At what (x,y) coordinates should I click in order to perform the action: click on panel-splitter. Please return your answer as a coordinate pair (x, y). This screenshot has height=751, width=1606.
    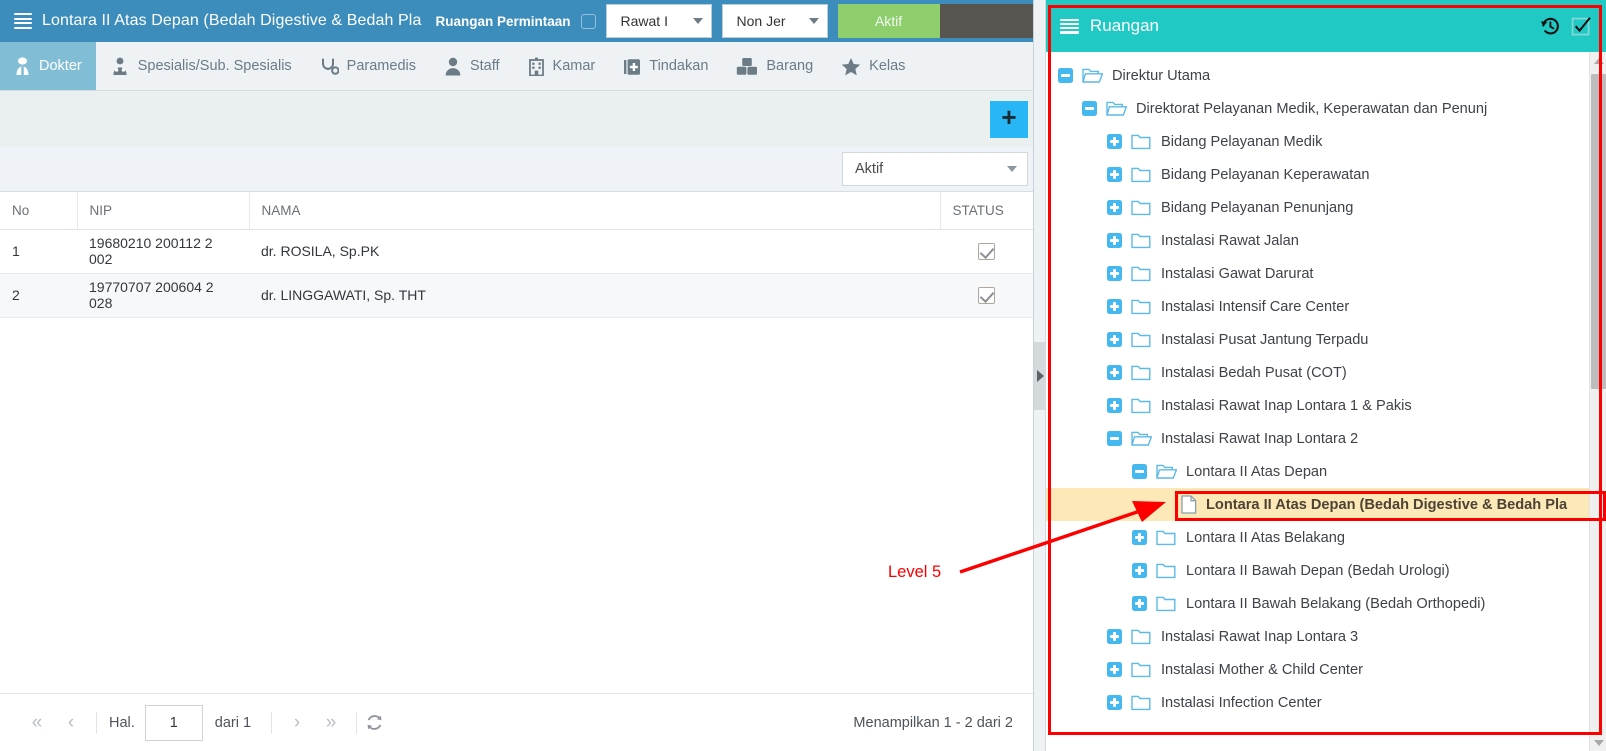
    Looking at the image, I should click on (1040, 375).